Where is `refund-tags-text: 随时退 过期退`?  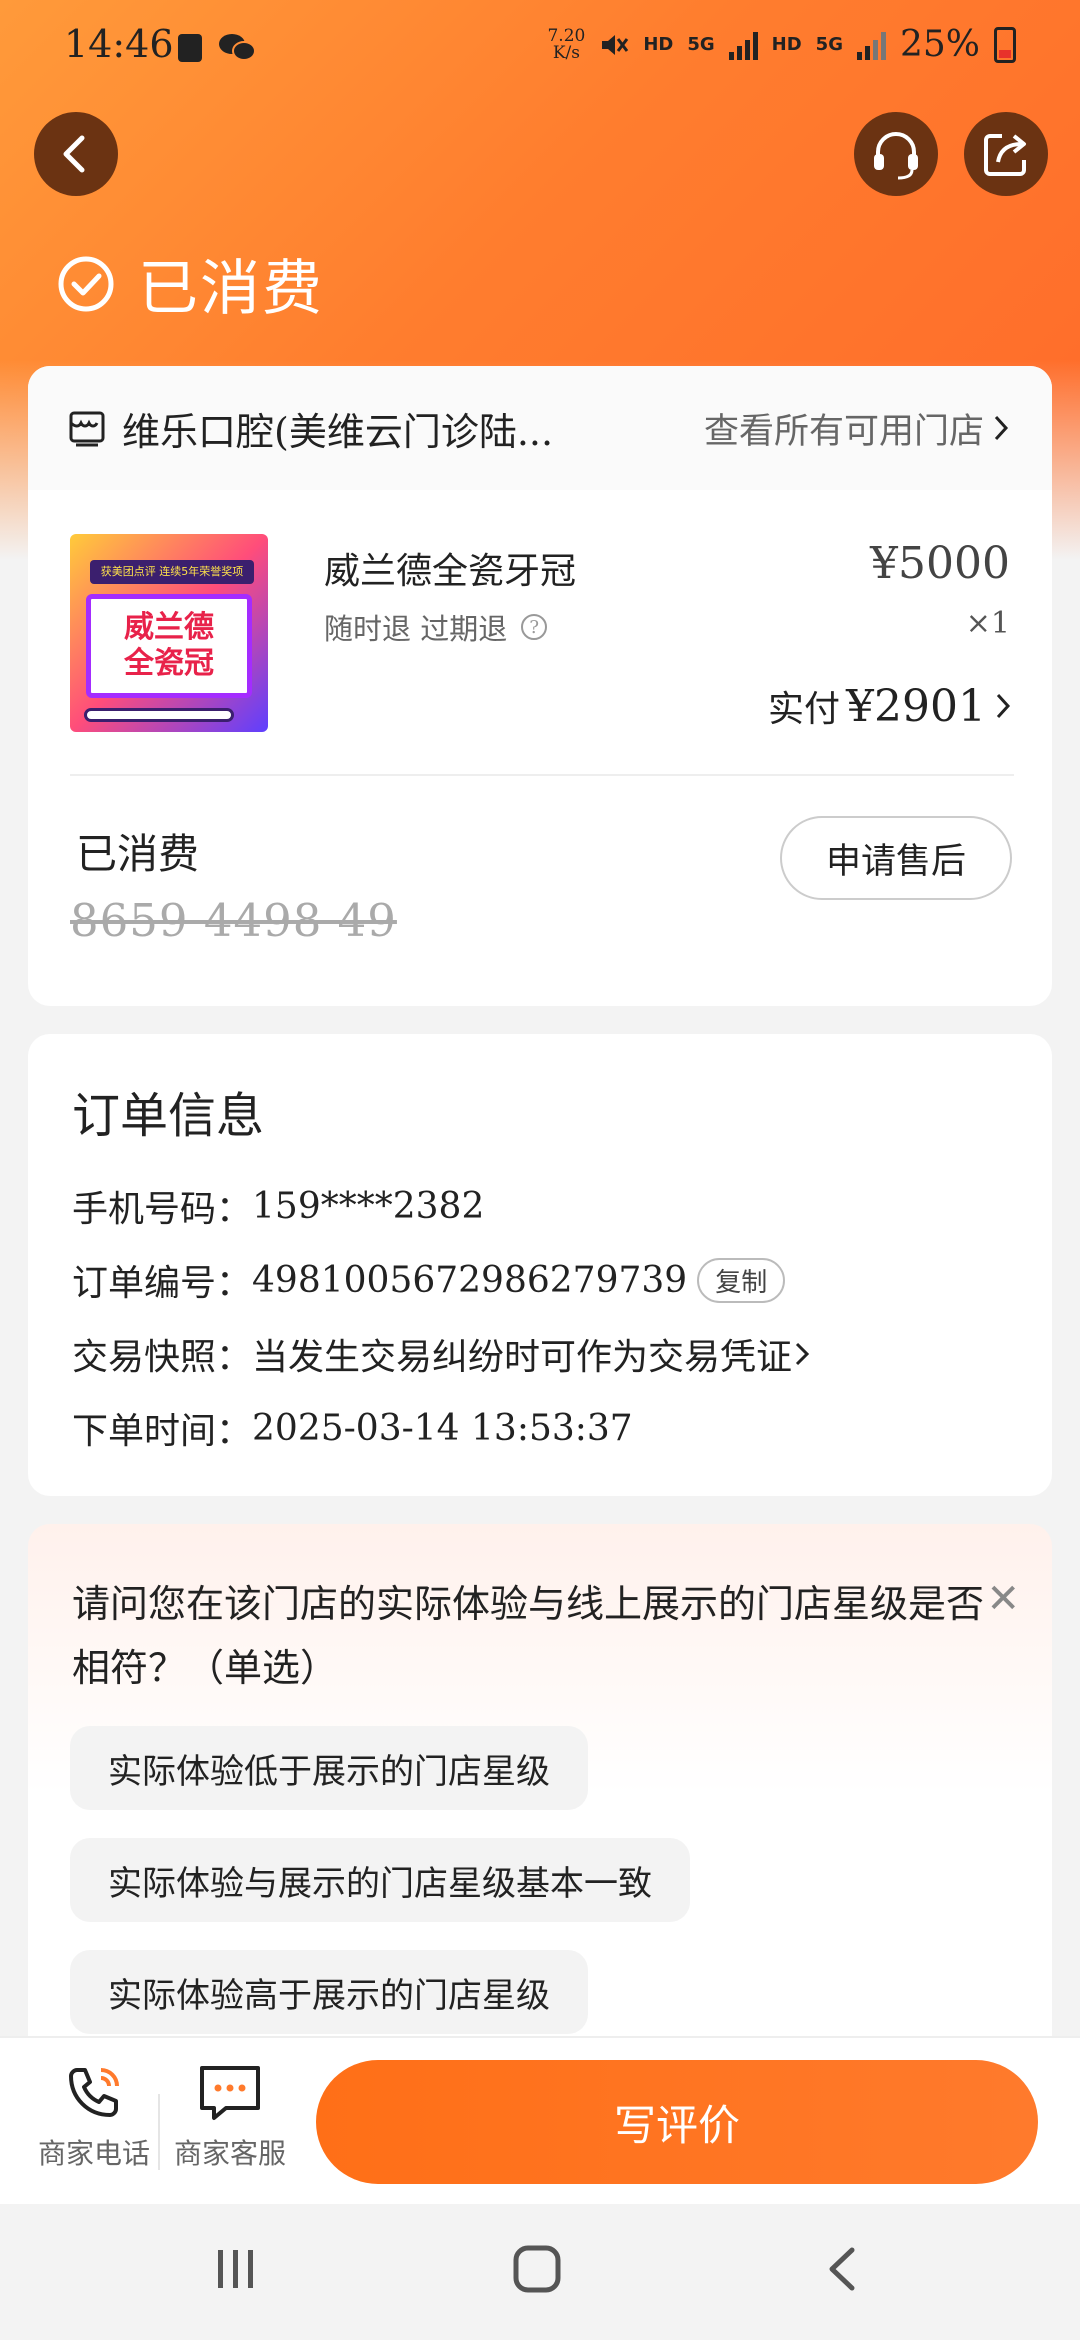 refund-tags-text: 随时退 过期退 is located at coordinates (416, 629).